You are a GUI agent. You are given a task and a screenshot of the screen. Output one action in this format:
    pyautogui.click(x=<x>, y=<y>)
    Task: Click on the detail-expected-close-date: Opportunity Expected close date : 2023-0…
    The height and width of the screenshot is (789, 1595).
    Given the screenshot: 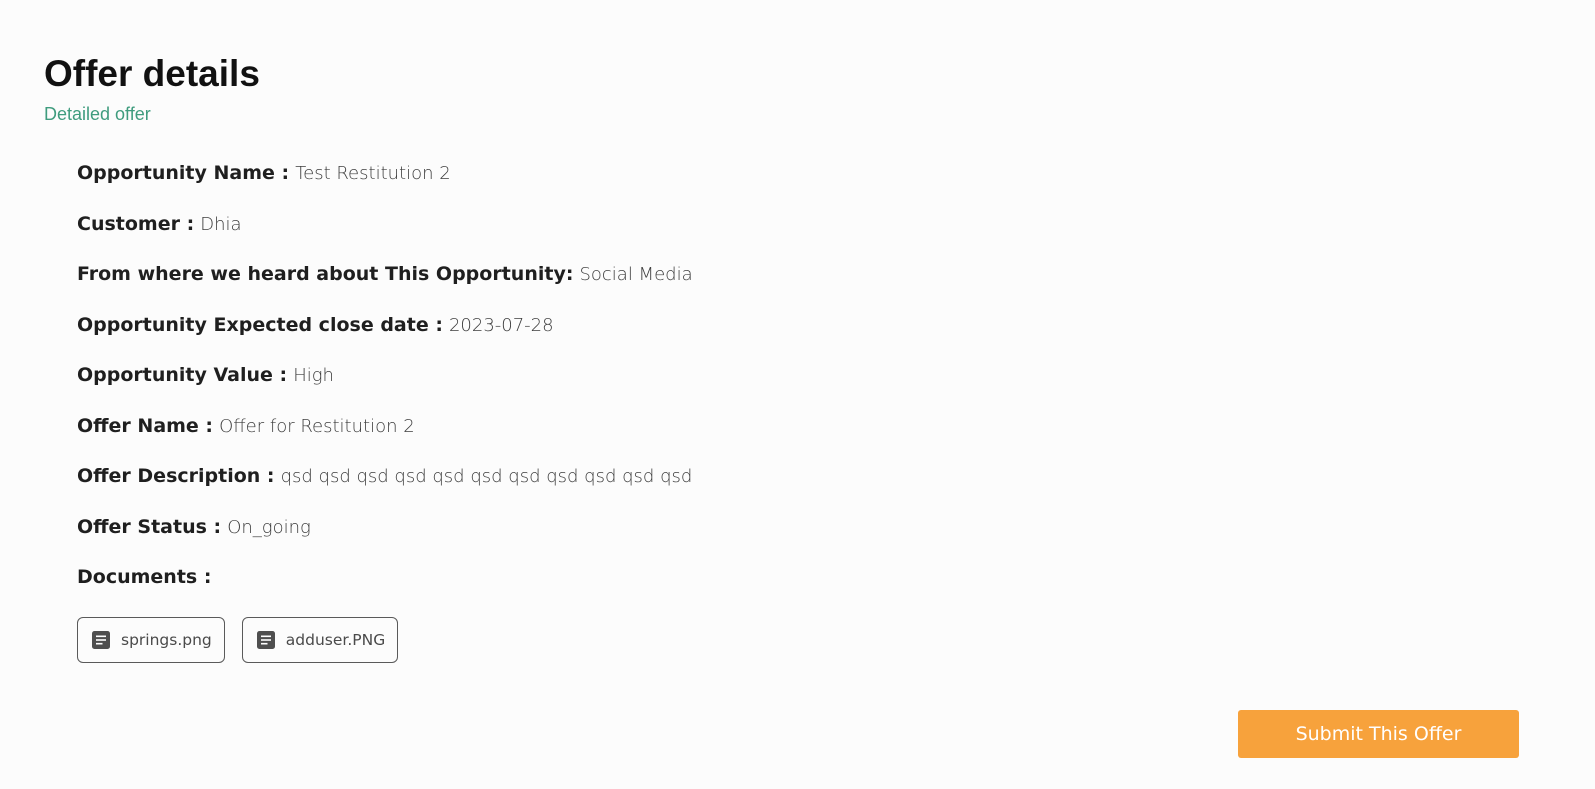 What is the action you would take?
    pyautogui.click(x=627, y=325)
    